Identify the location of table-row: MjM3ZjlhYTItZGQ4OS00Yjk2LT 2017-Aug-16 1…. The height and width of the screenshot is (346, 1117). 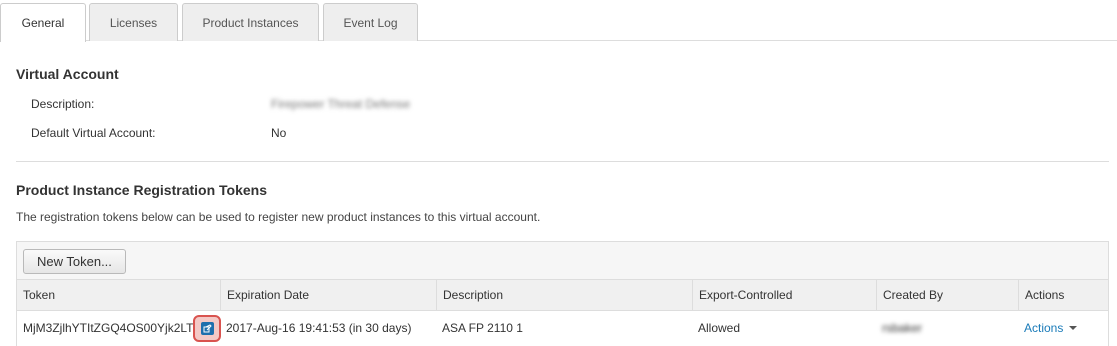
(562, 328).